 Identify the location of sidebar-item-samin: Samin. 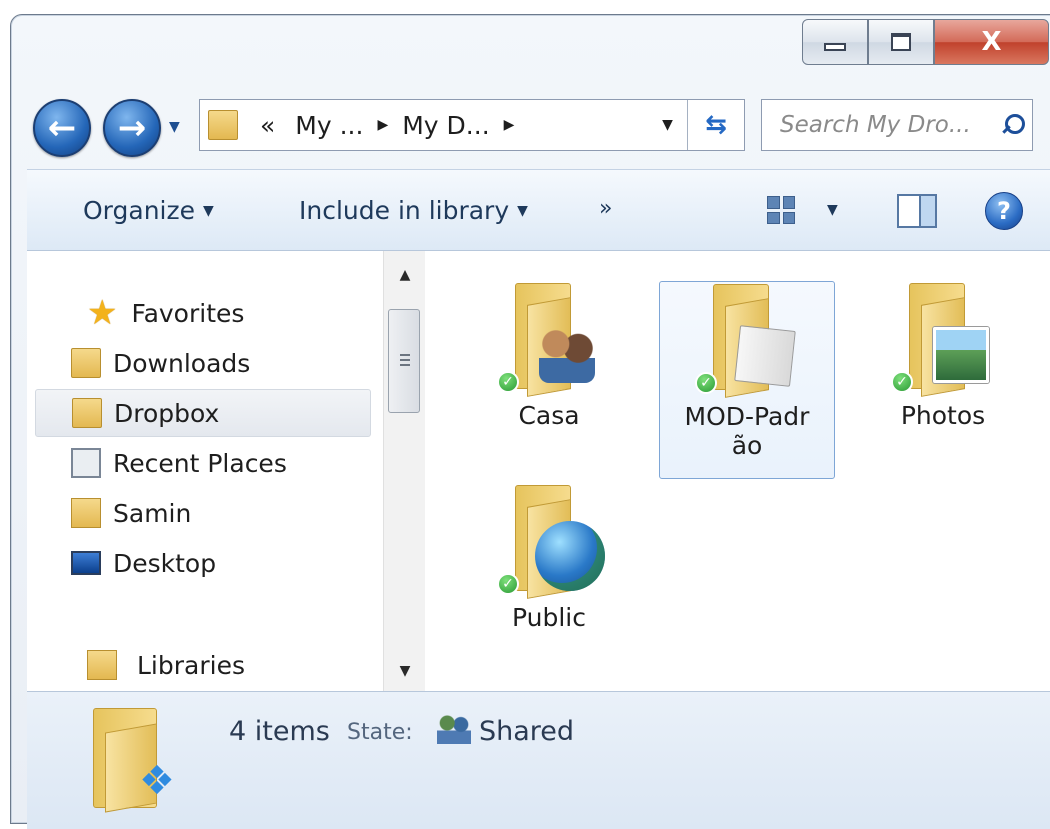
(205, 513).